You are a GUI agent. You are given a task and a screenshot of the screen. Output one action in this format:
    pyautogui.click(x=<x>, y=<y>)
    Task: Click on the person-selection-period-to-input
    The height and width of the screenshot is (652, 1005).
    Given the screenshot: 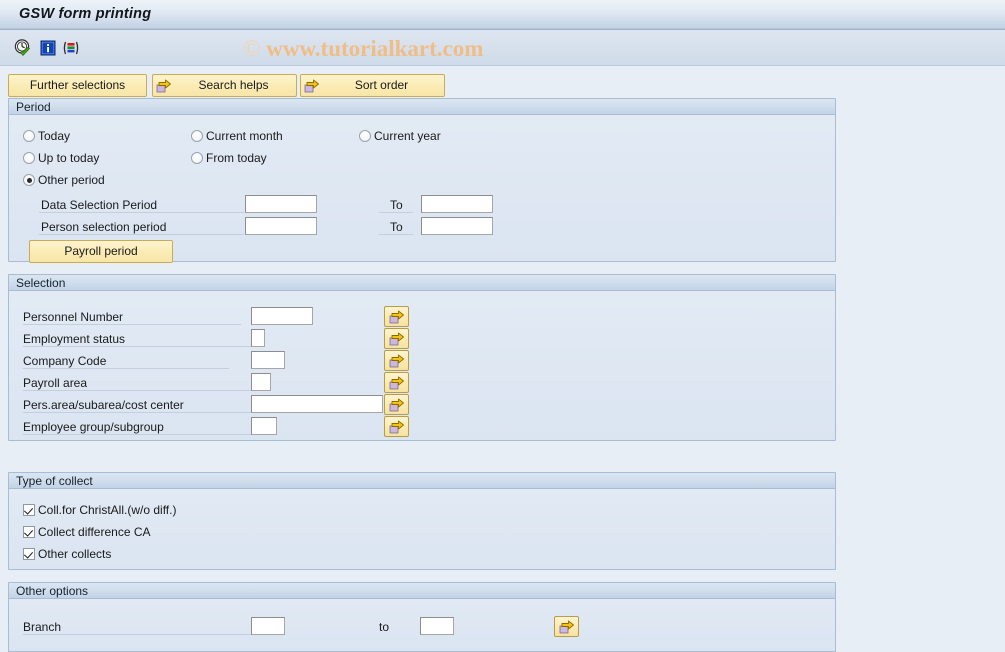 What is the action you would take?
    pyautogui.click(x=457, y=226)
    